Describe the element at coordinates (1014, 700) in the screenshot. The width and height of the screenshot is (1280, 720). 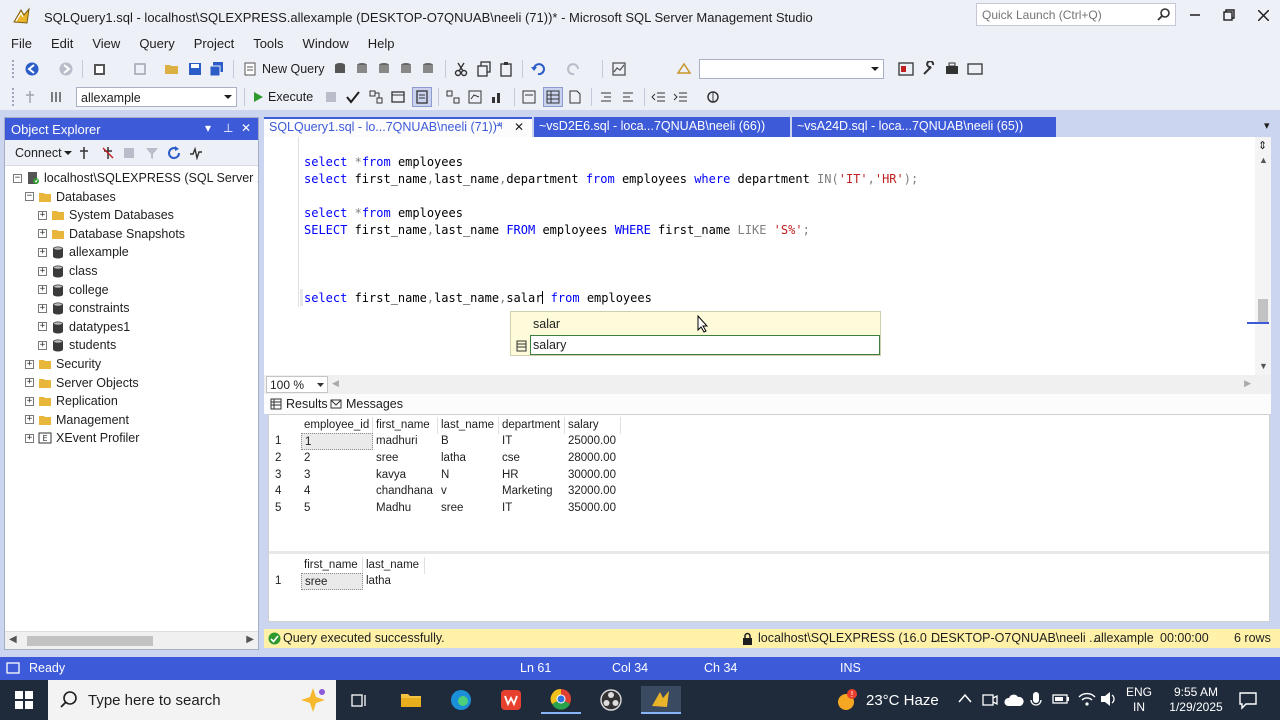
I see `onedrive-cloud-icon` at that location.